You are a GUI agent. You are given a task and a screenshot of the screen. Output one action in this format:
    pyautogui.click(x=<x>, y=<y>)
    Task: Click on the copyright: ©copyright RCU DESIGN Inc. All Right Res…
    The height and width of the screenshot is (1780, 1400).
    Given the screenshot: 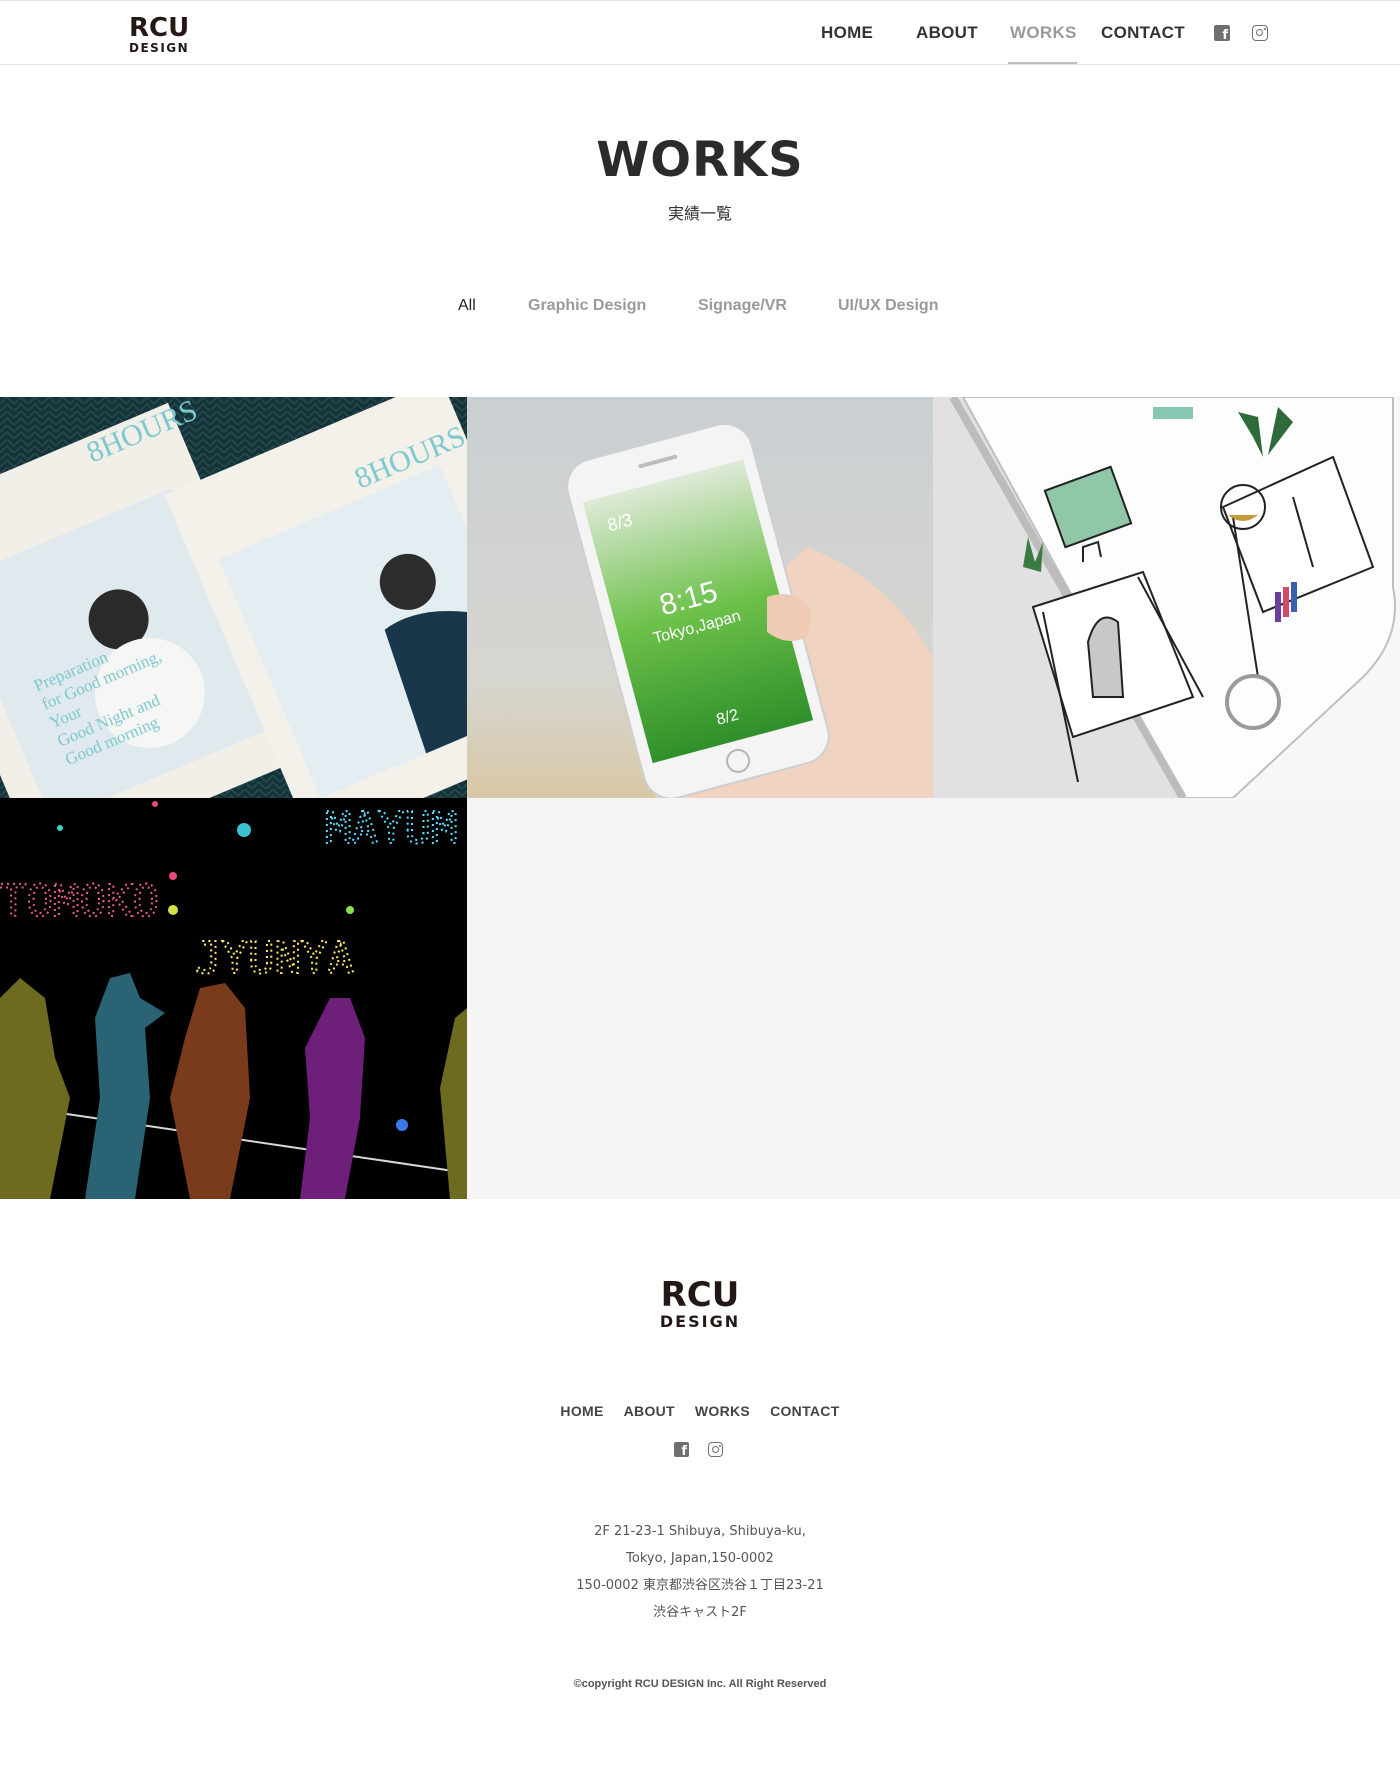 What is the action you would take?
    pyautogui.click(x=700, y=1684)
    